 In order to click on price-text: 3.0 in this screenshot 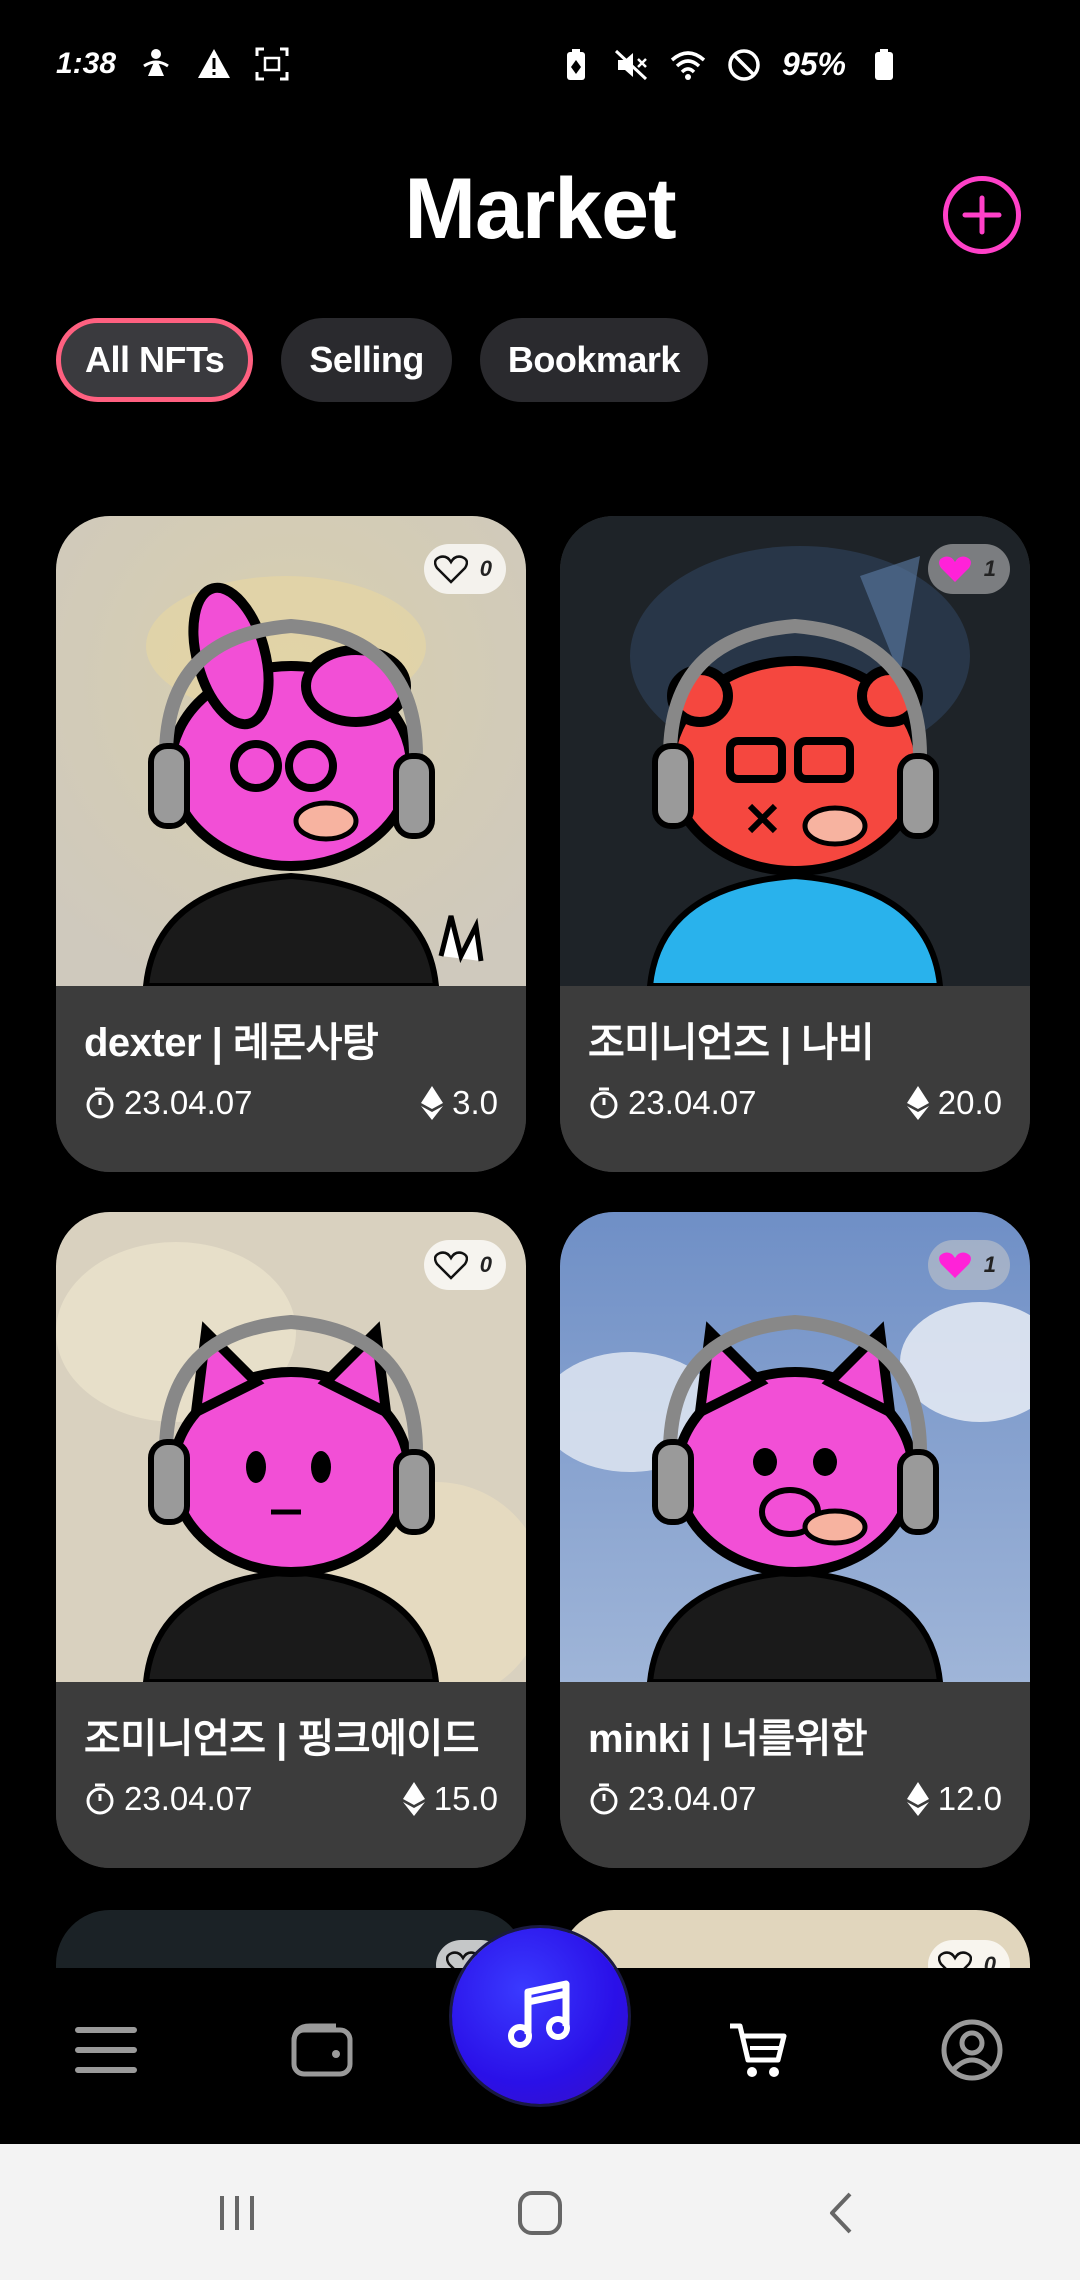, I will do `click(475, 1102)`.